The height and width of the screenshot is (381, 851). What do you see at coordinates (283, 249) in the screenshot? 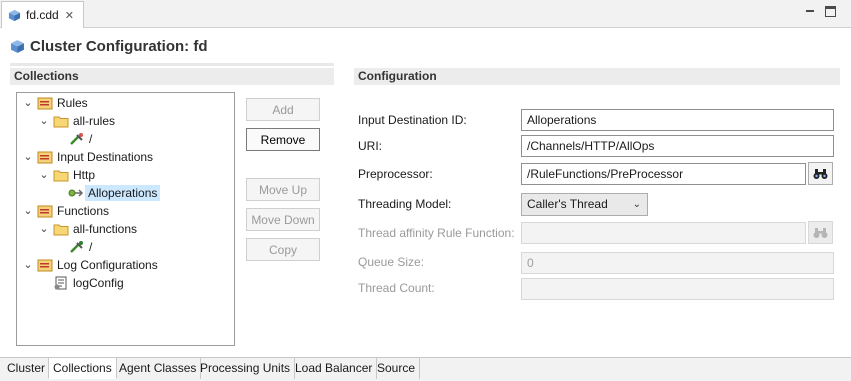
I see `copy-button: Copy` at bounding box center [283, 249].